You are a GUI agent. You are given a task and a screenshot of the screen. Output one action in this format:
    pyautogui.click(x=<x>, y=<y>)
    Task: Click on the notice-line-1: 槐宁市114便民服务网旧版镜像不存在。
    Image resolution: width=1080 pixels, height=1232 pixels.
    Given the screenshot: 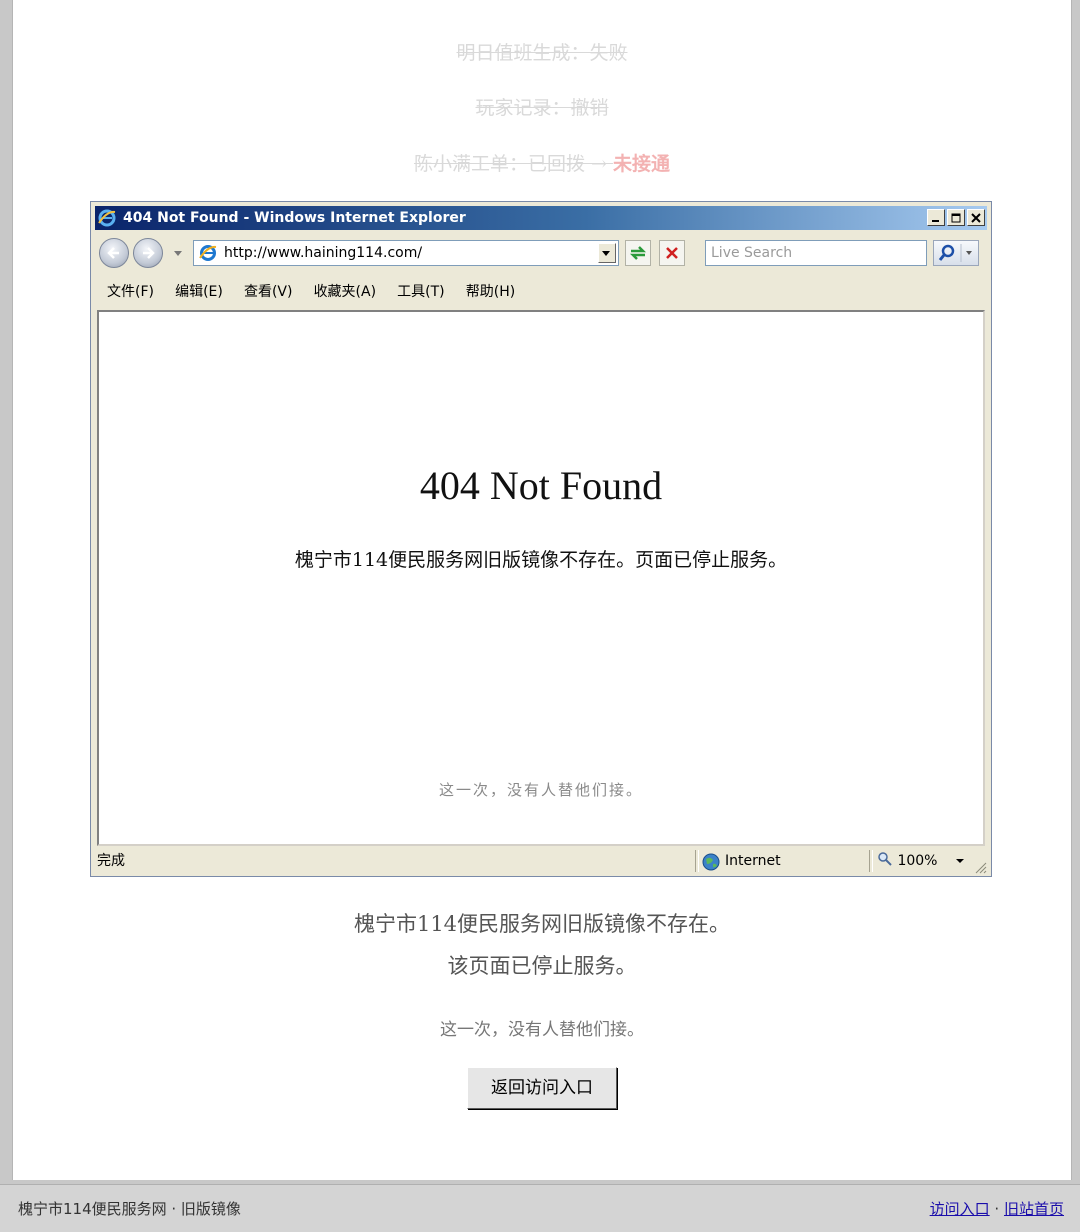 What is the action you would take?
    pyautogui.click(x=542, y=924)
    